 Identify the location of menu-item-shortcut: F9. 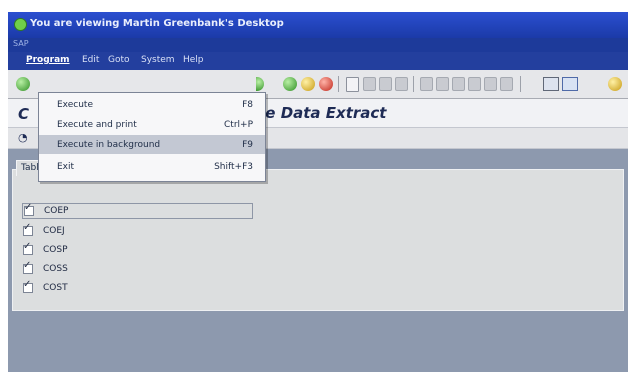
(247, 145).